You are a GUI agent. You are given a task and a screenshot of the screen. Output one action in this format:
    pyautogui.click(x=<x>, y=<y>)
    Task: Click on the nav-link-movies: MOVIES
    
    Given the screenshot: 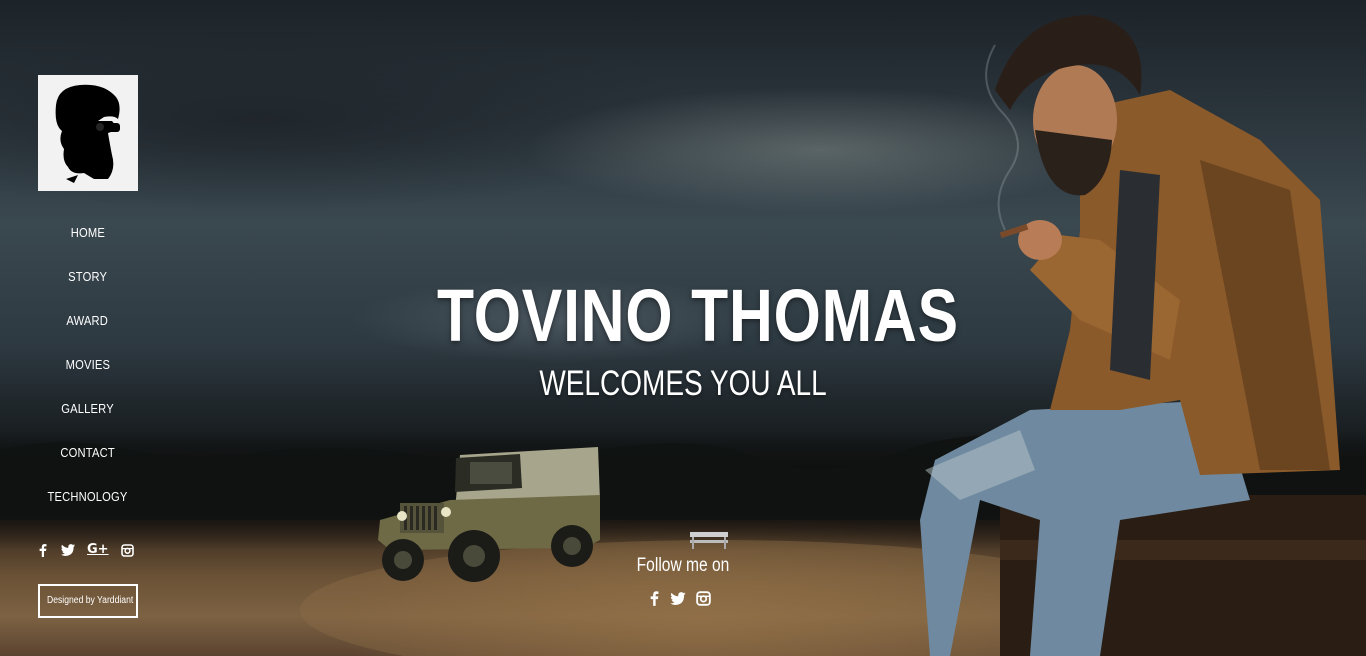 What is the action you would take?
    pyautogui.click(x=87, y=365)
    